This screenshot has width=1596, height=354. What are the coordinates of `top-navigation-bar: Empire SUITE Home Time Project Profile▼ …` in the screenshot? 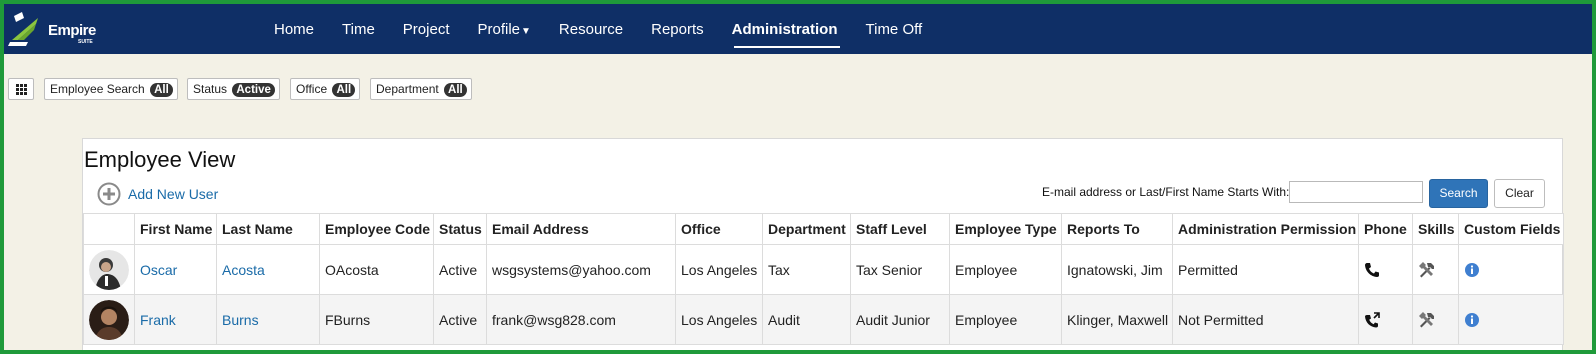 It's located at (798, 29).